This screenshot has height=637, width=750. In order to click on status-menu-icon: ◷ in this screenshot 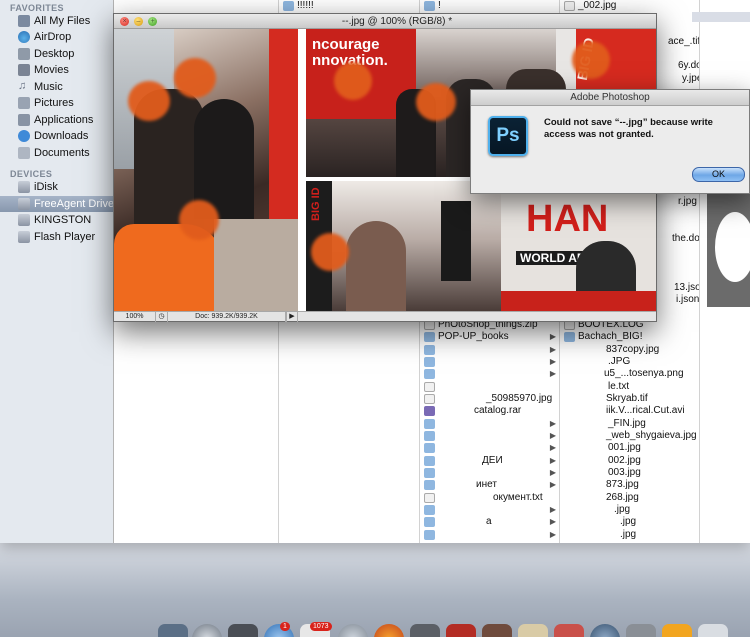, I will do `click(162, 317)`.